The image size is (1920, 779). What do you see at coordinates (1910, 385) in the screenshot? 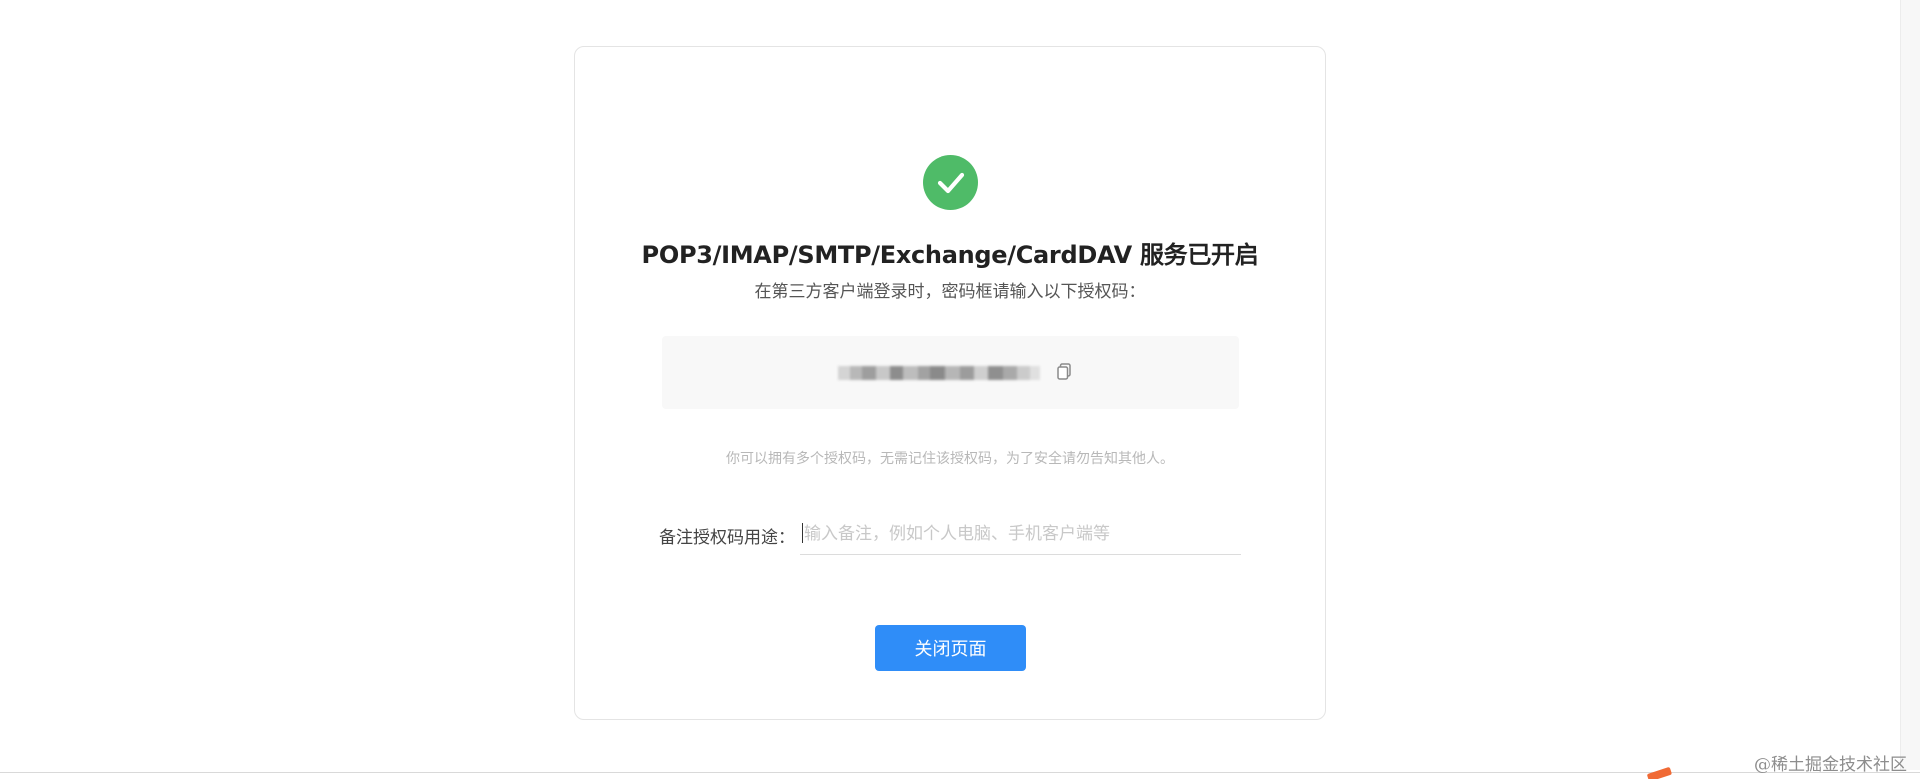
I see `scrollbar-track` at bounding box center [1910, 385].